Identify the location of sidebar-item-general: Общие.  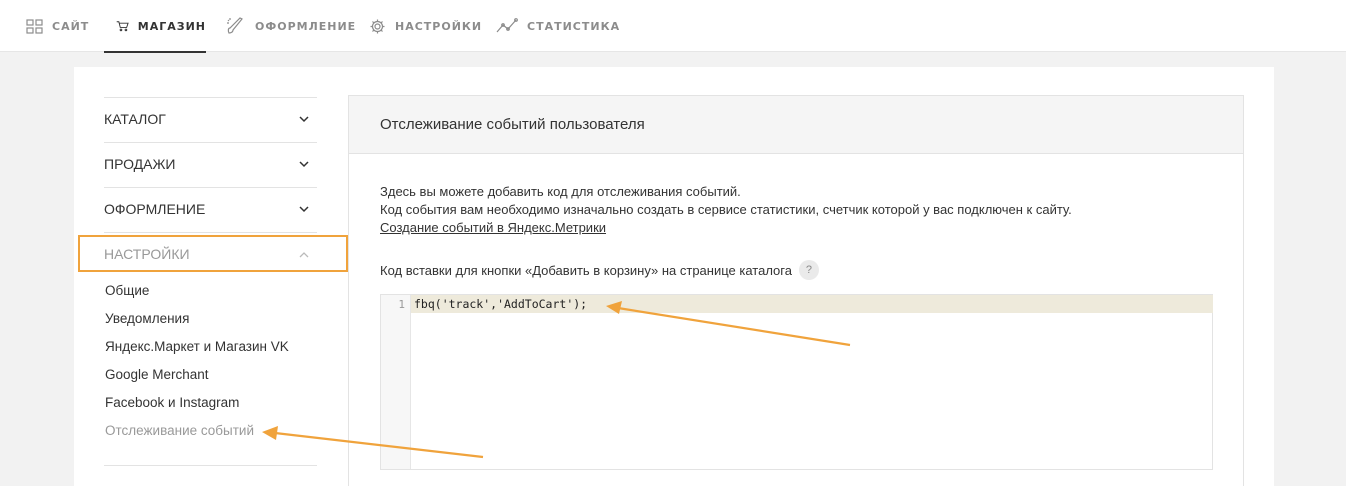
(127, 290).